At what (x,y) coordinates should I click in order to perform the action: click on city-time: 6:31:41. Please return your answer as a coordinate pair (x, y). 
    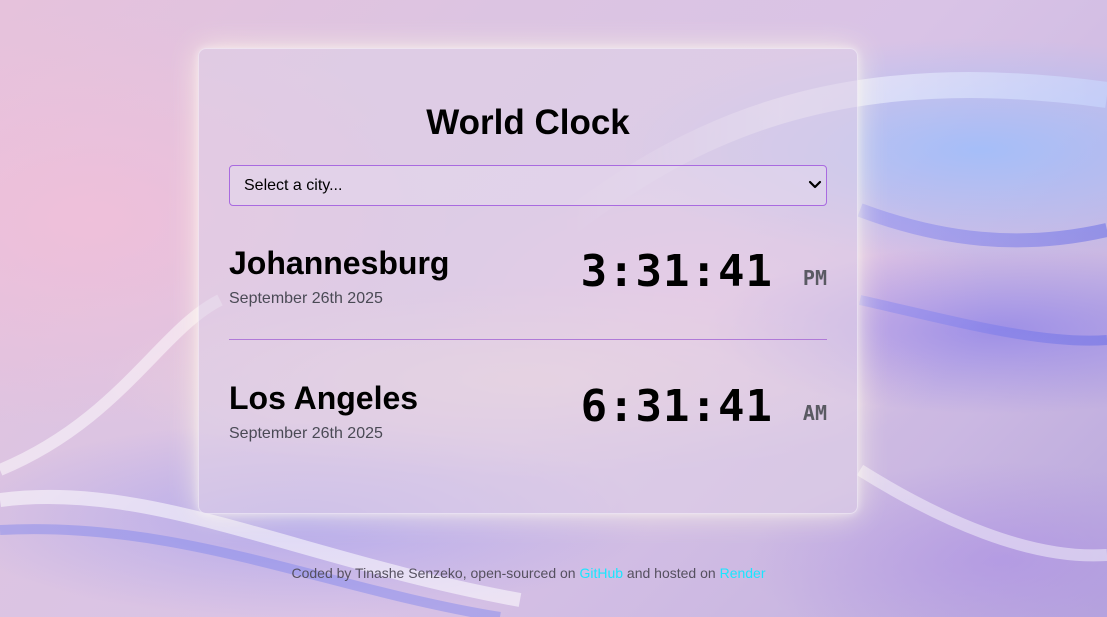
    Looking at the image, I should click on (676, 406).